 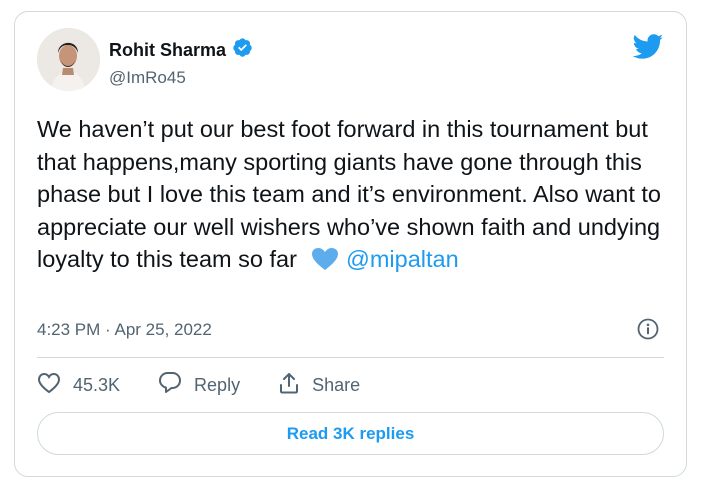 What do you see at coordinates (648, 49) in the screenshot?
I see `twitter-bird-icon` at bounding box center [648, 49].